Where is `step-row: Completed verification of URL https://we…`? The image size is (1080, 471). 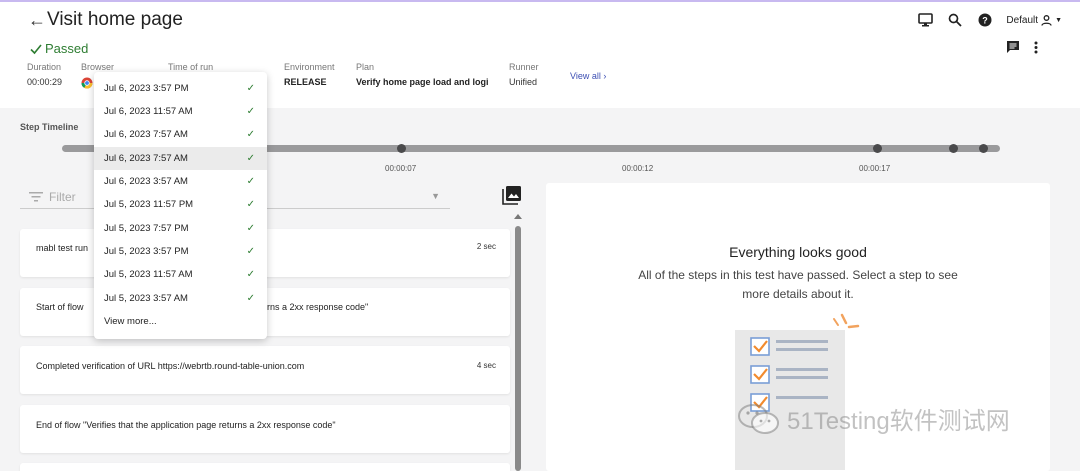
step-row: Completed verification of URL https://we… is located at coordinates (265, 370).